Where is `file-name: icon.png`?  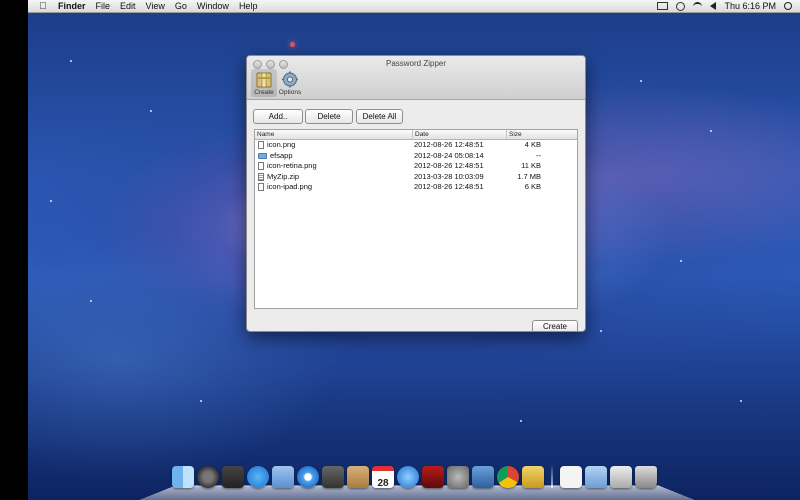
file-name: icon.png is located at coordinates (281, 144).